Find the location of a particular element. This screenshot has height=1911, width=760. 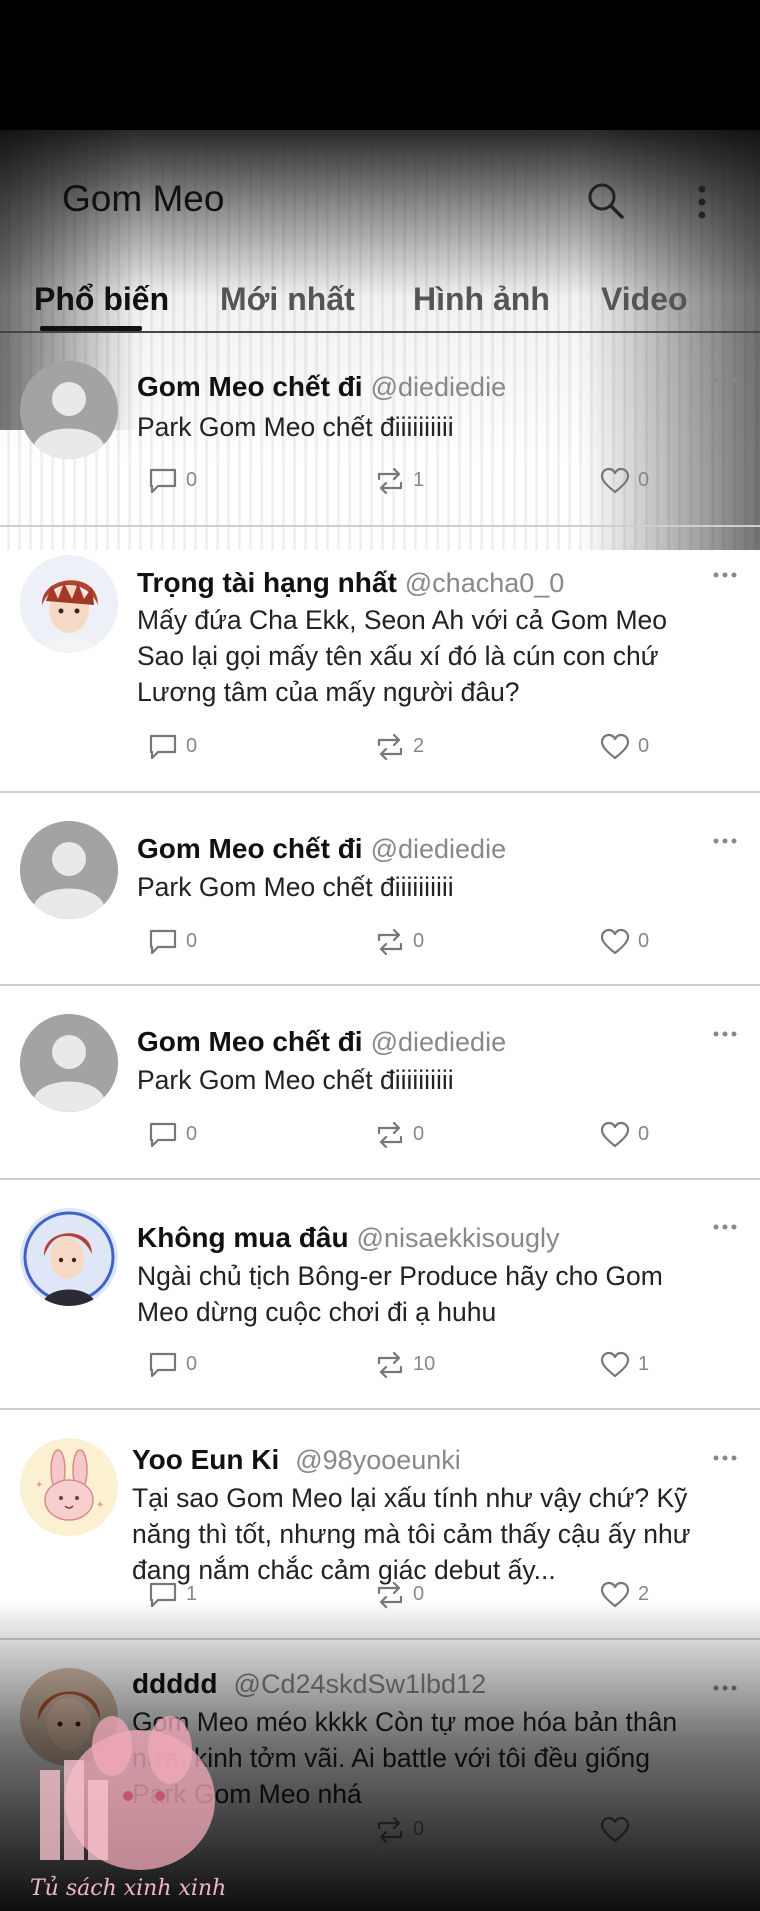

tab-video: Video is located at coordinates (644, 299).